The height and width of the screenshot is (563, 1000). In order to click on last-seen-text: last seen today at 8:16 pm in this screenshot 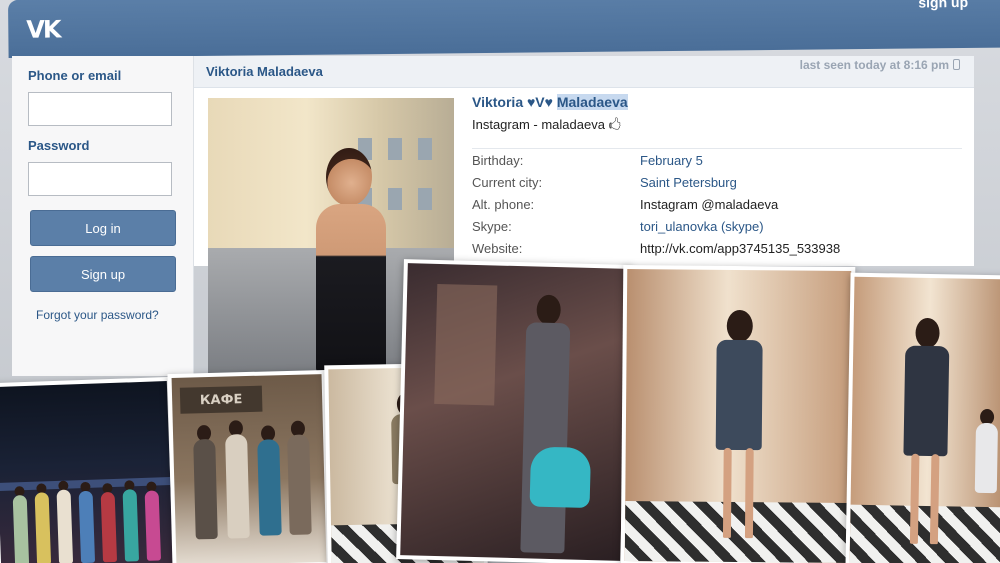, I will do `click(874, 65)`.